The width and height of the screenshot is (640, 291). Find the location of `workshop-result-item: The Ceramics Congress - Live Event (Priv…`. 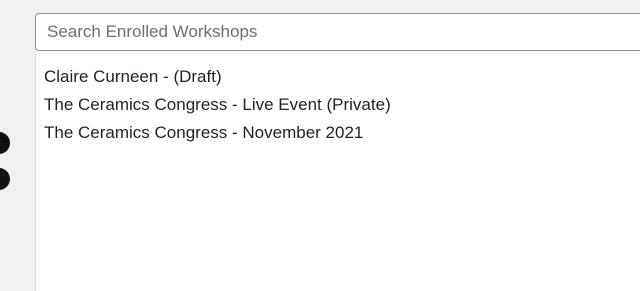

workshop-result-item: The Ceramics Congress - Live Event (Priv… is located at coordinates (342, 105).